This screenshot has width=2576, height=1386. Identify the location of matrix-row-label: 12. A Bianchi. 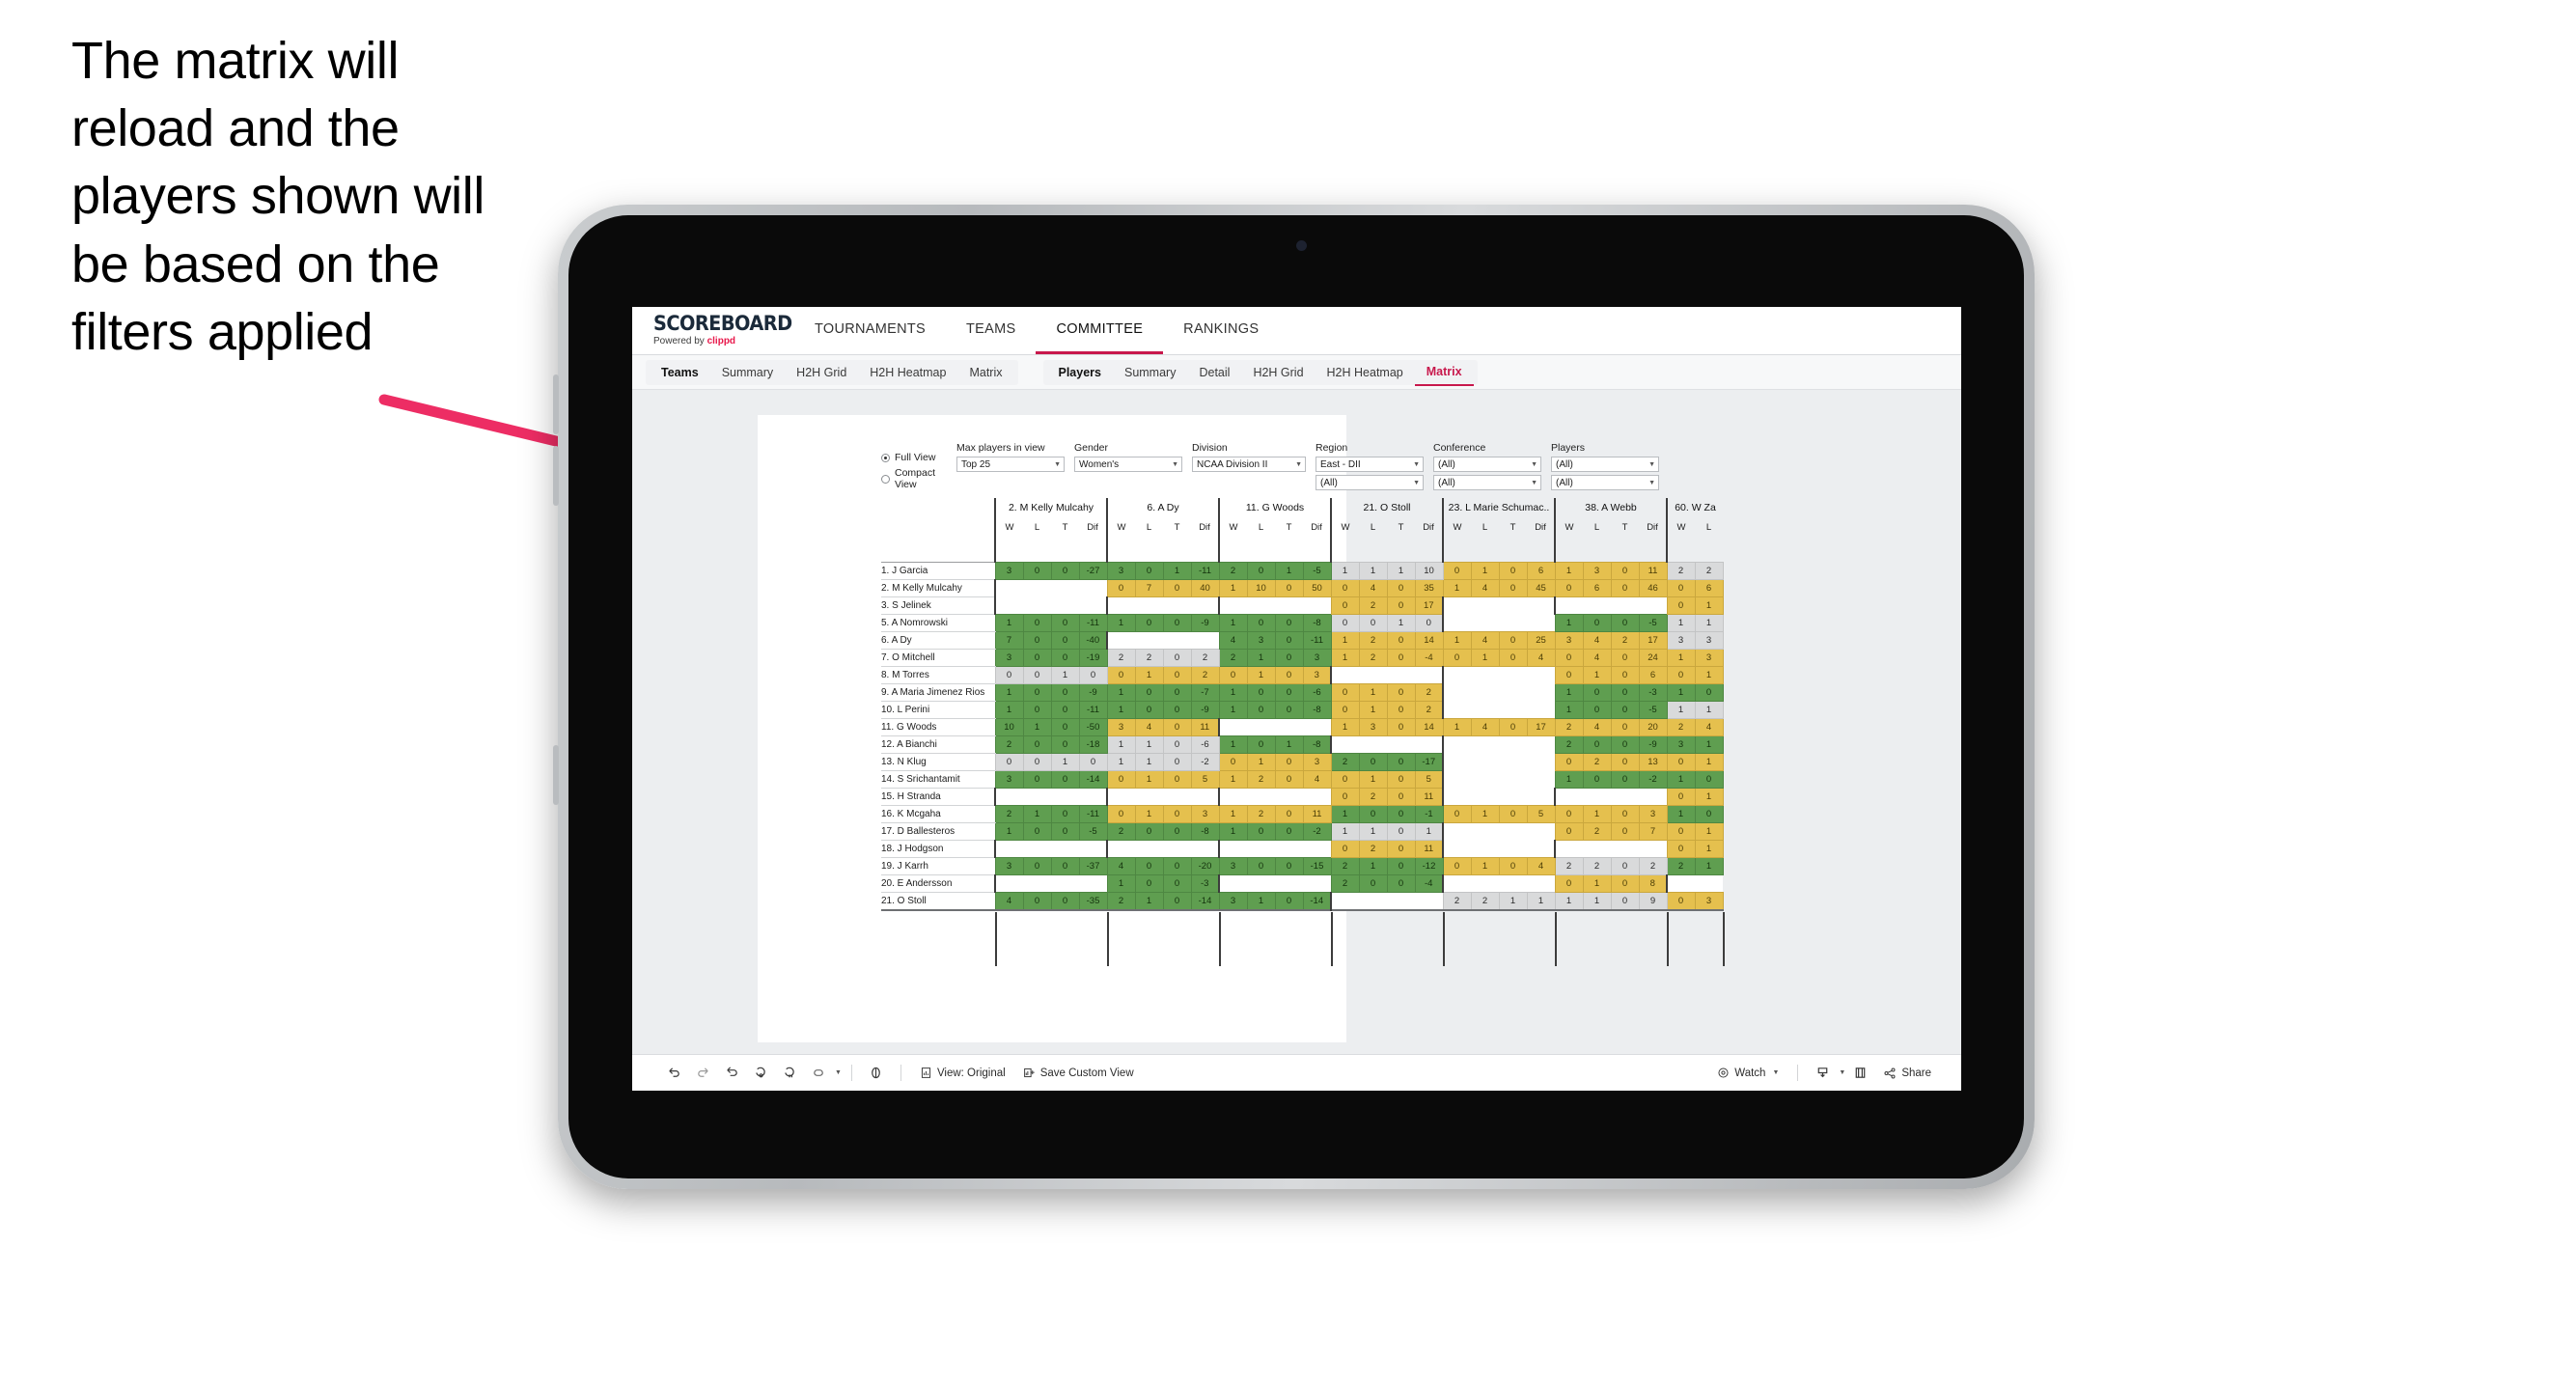
(938, 744).